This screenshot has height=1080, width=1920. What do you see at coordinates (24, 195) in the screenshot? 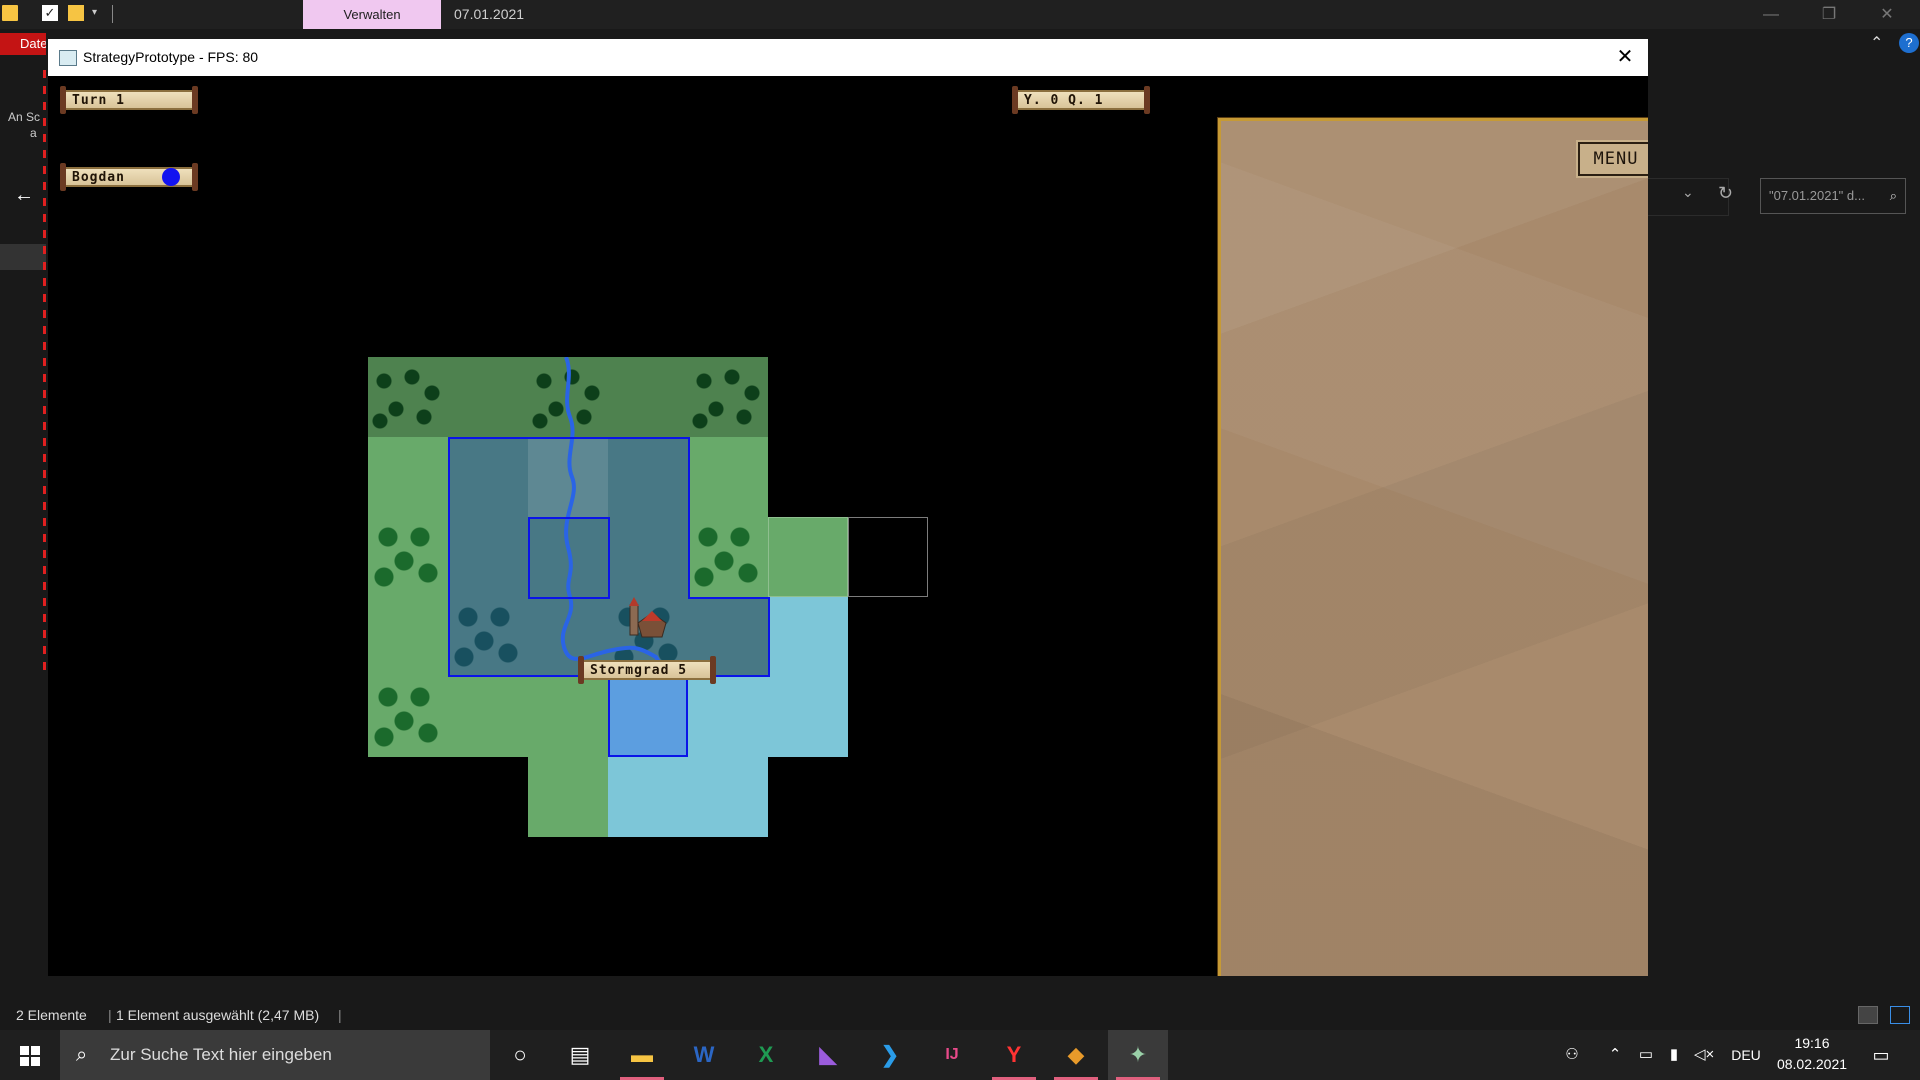
I see `back-arrow-icon: ←` at bounding box center [24, 195].